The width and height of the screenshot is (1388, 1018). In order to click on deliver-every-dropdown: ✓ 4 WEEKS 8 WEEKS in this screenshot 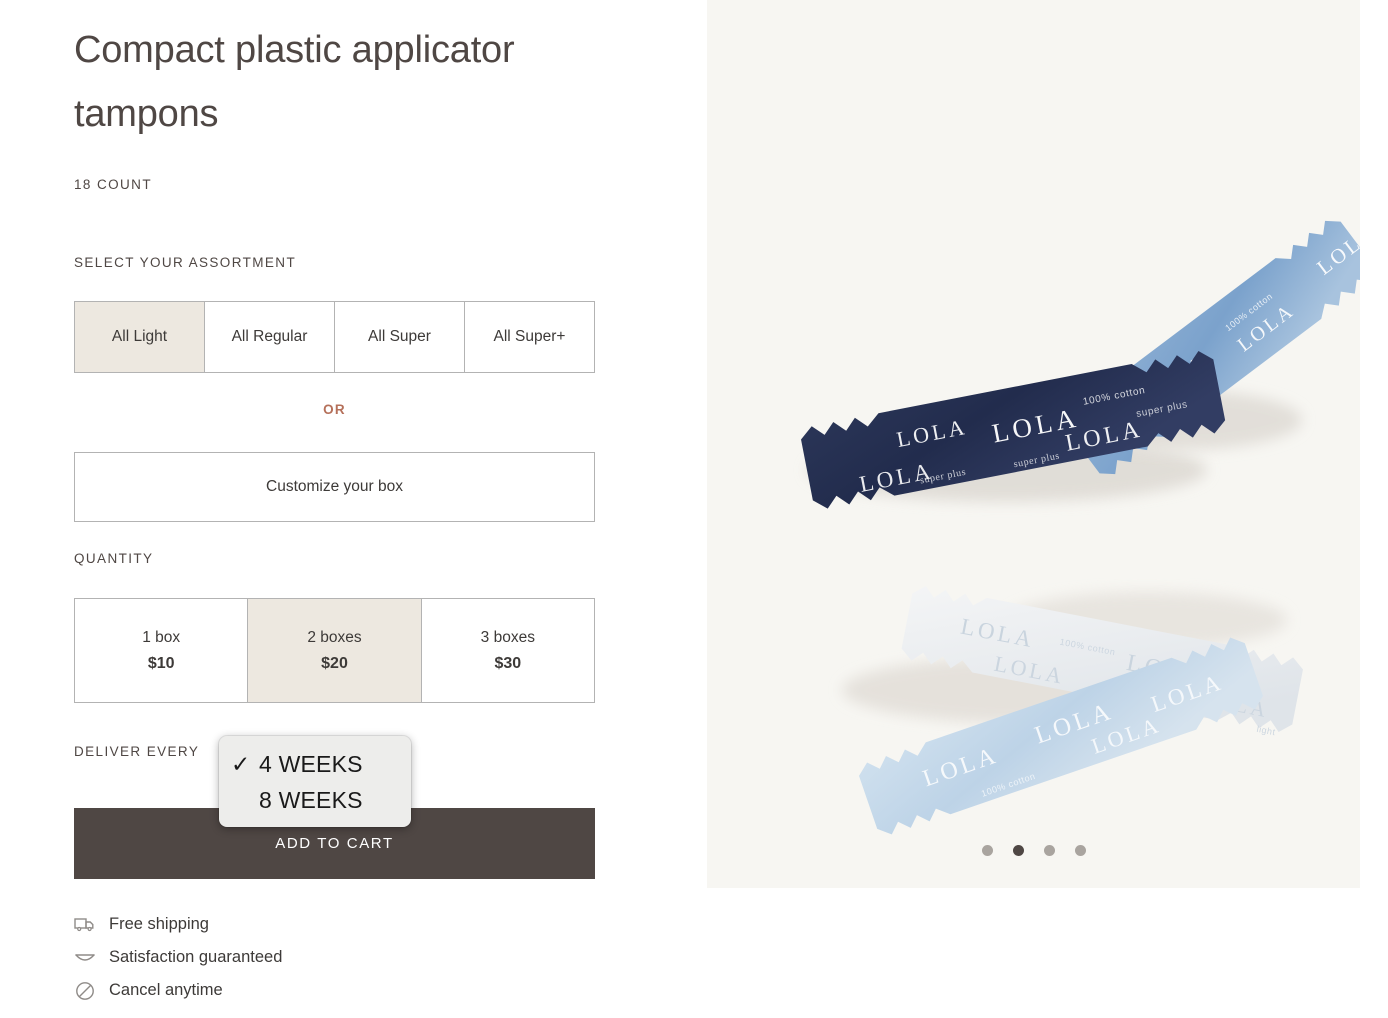, I will do `click(315, 781)`.